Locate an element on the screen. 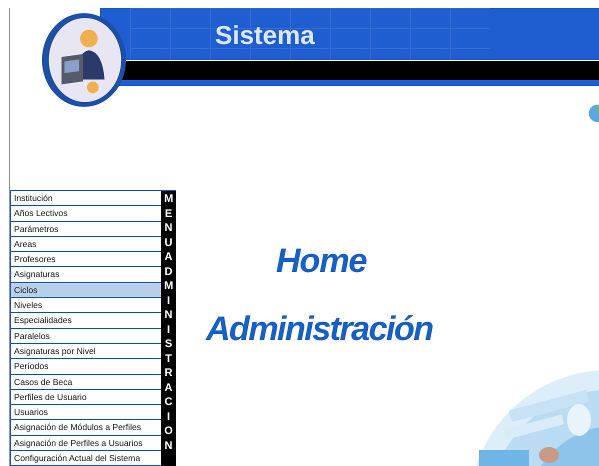 The image size is (599, 466). menu-item: Ciclos is located at coordinates (86, 290).